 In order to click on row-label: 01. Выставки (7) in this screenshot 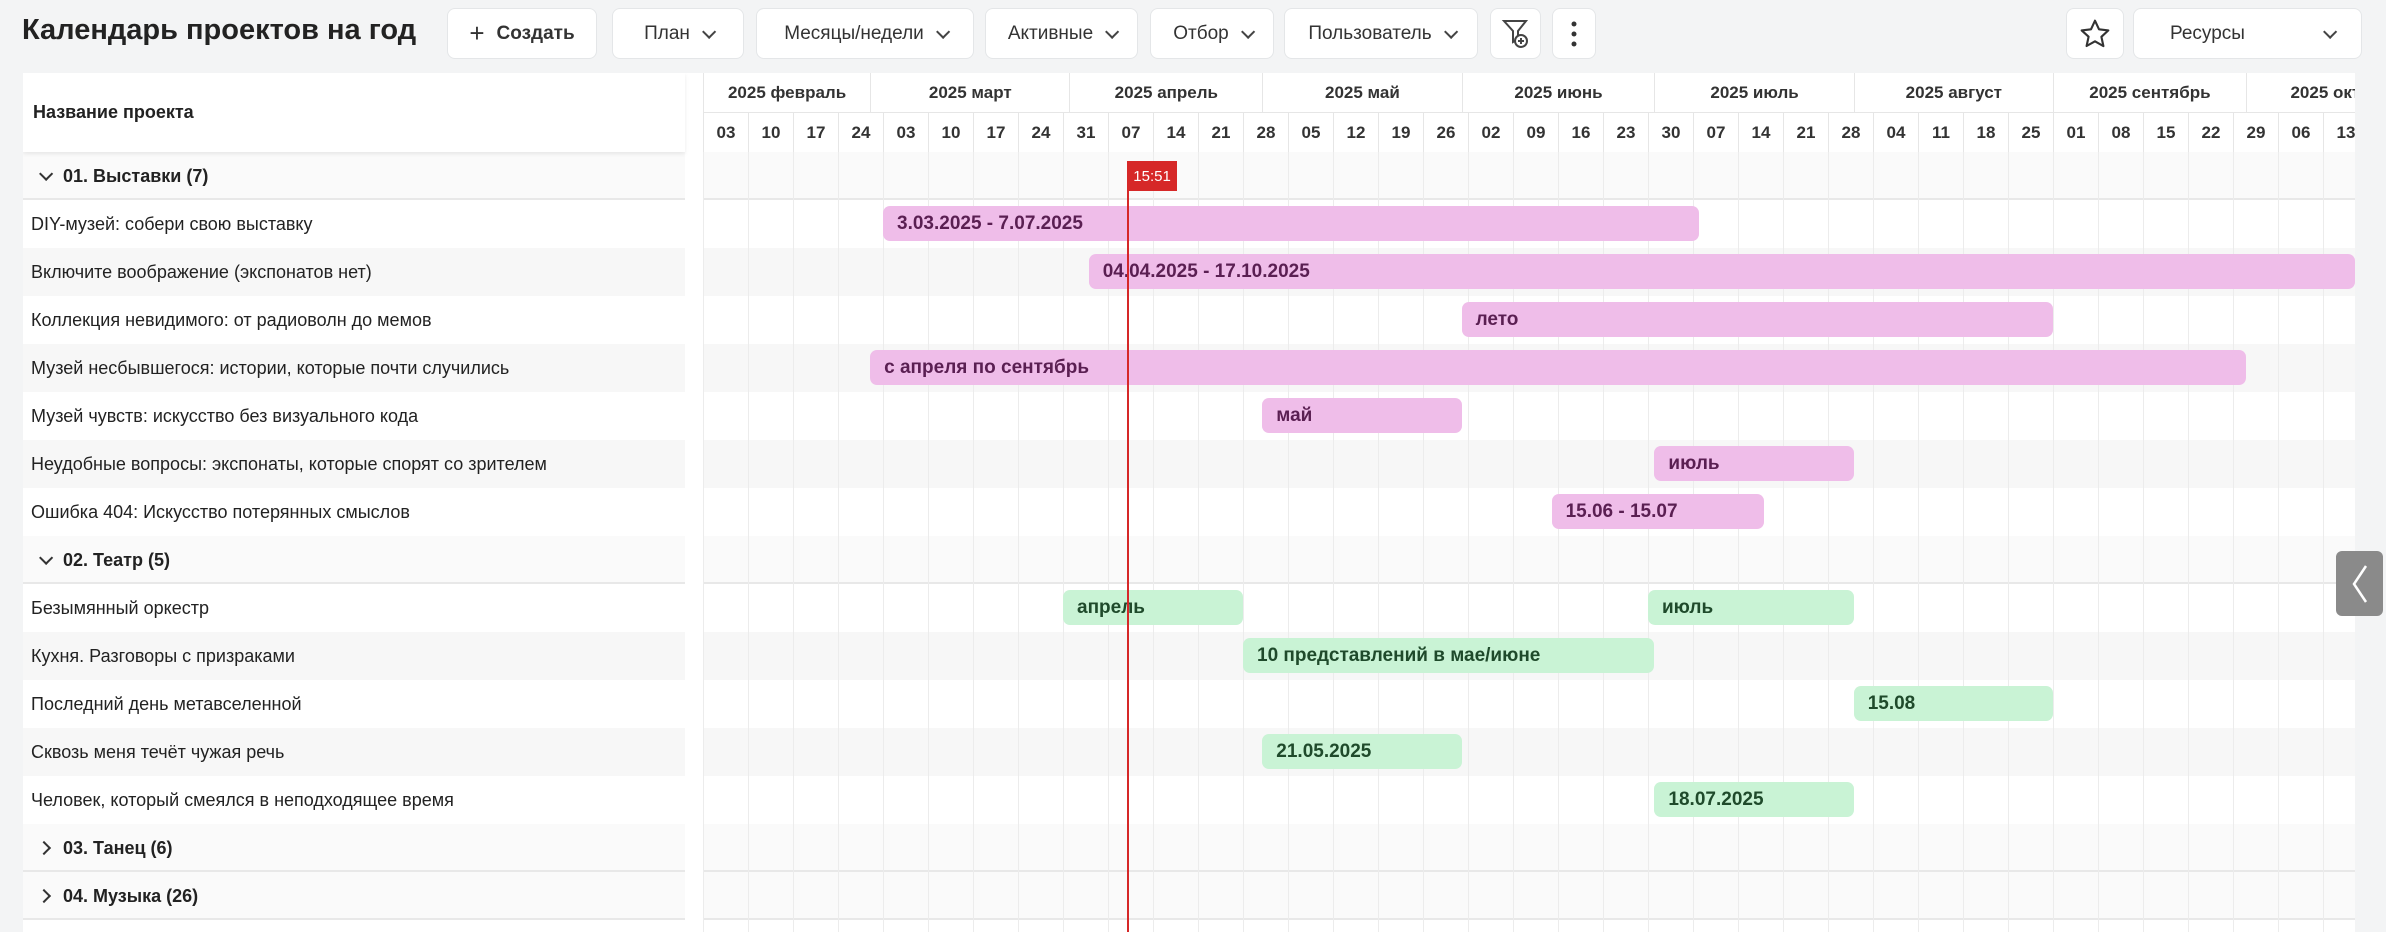, I will do `click(119, 176)`.